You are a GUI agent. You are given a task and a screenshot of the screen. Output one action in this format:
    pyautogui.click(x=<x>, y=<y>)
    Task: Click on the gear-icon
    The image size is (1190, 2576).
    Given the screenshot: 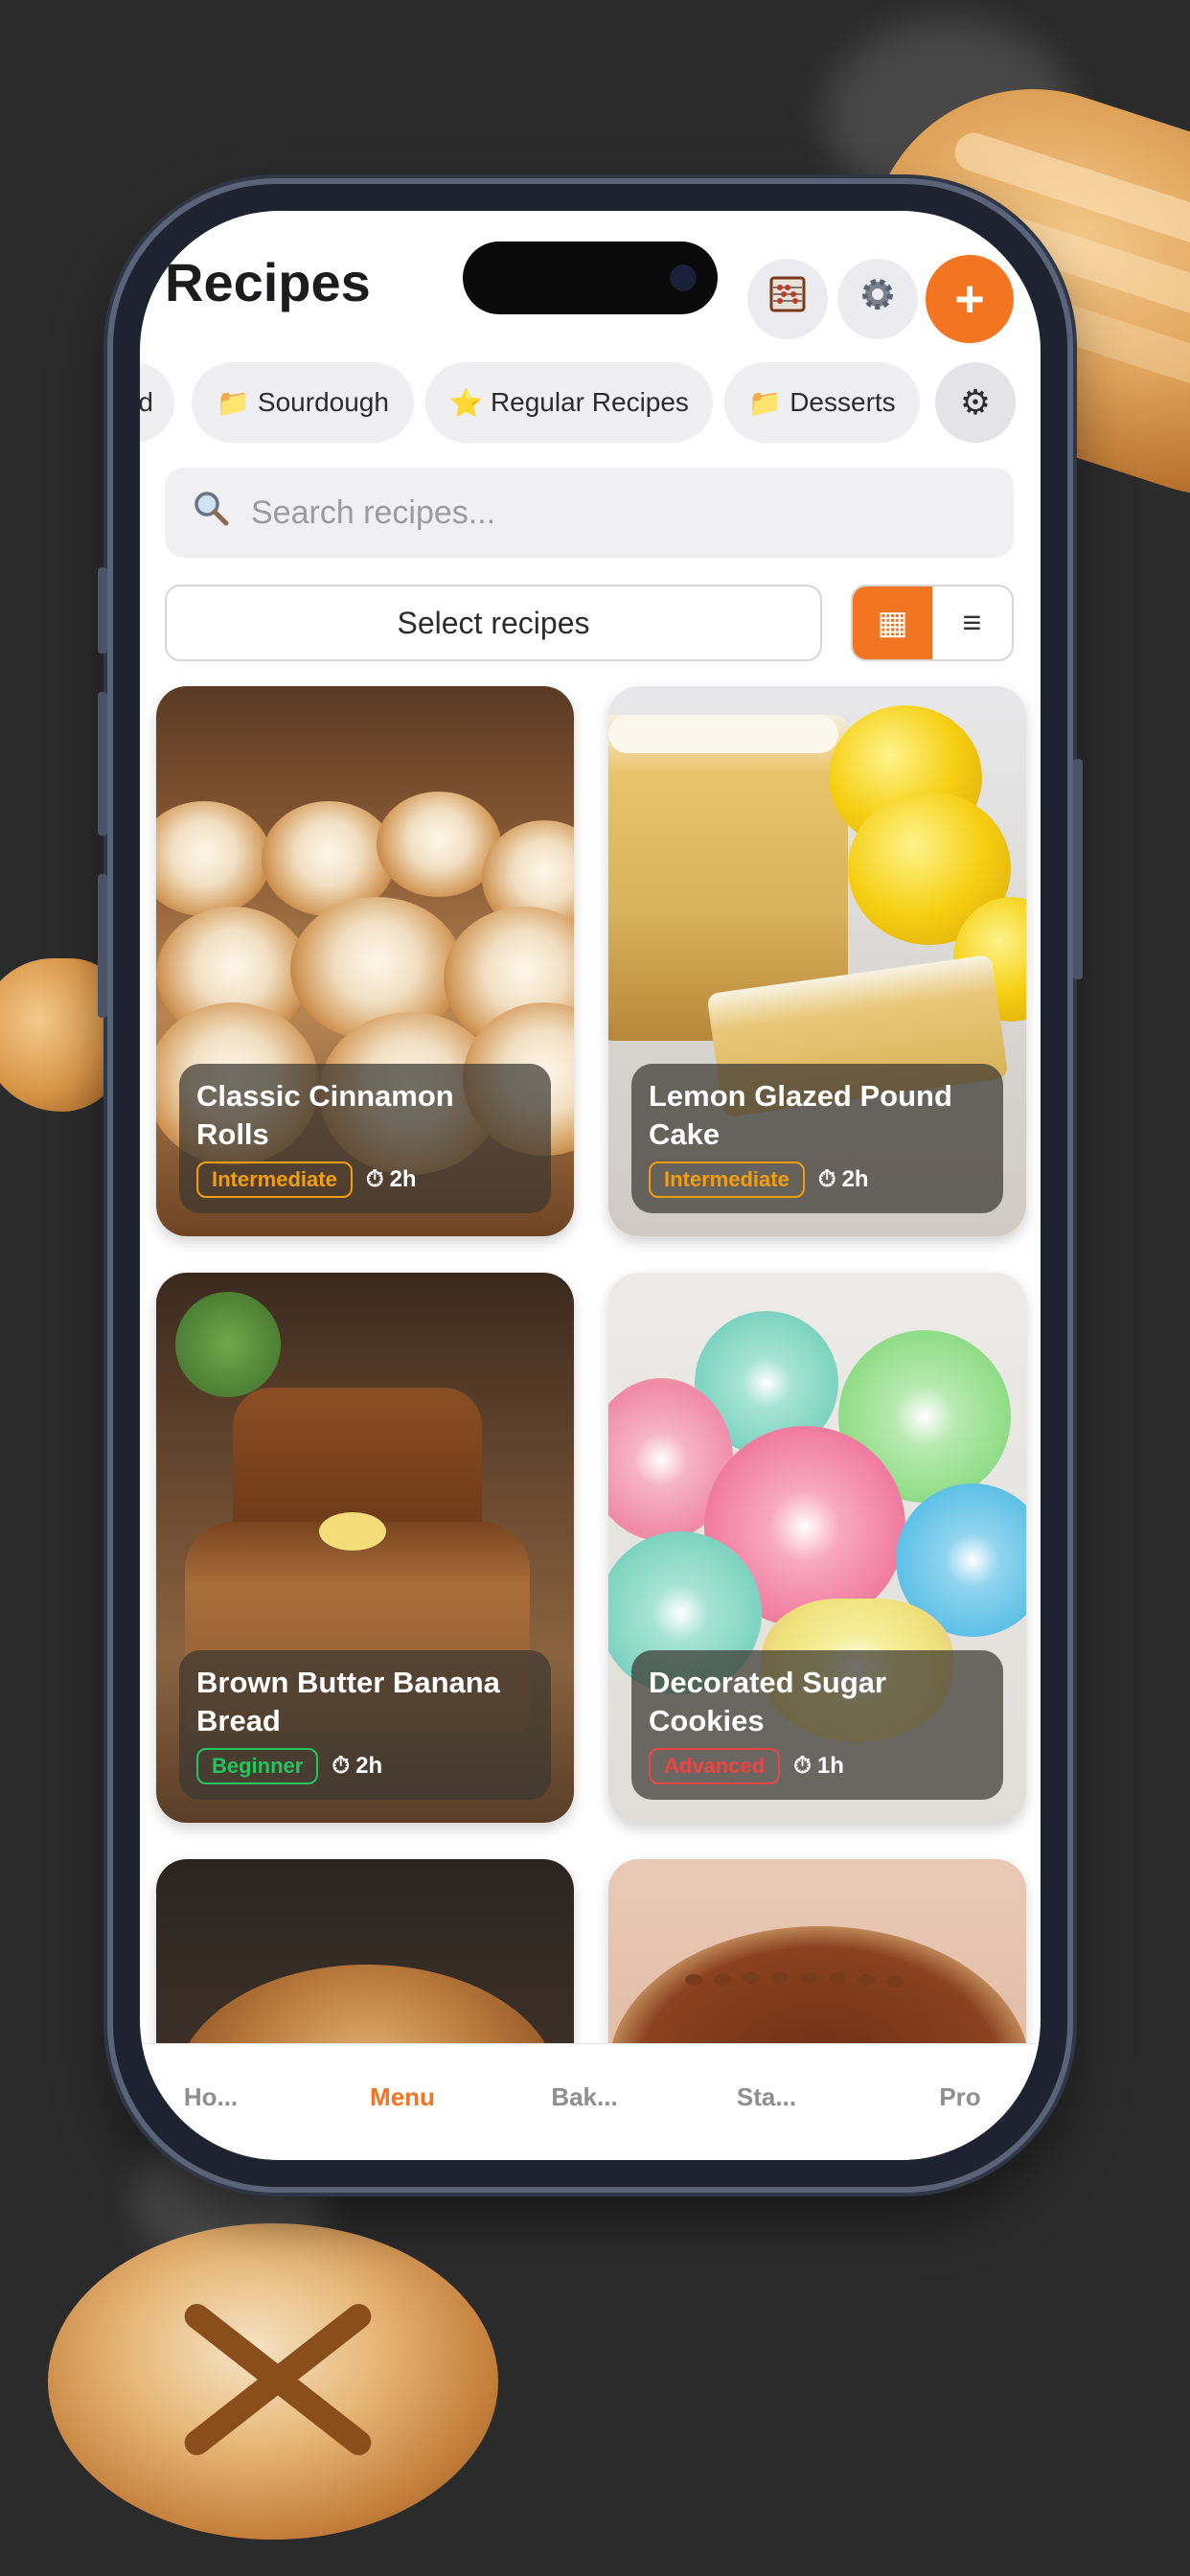 What is the action you would take?
    pyautogui.click(x=878, y=299)
    